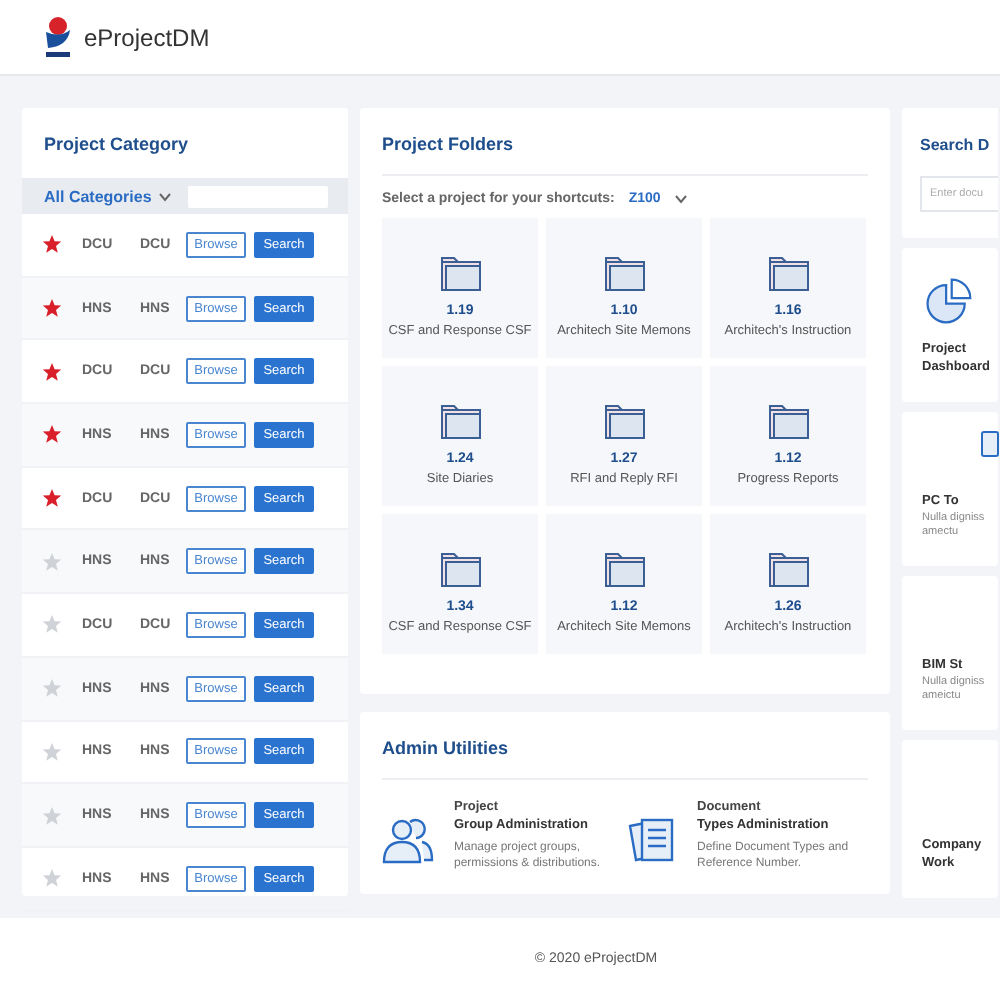 Image resolution: width=1000 pixels, height=1000 pixels. What do you see at coordinates (116, 145) in the screenshot?
I see `panel-title: Project Category` at bounding box center [116, 145].